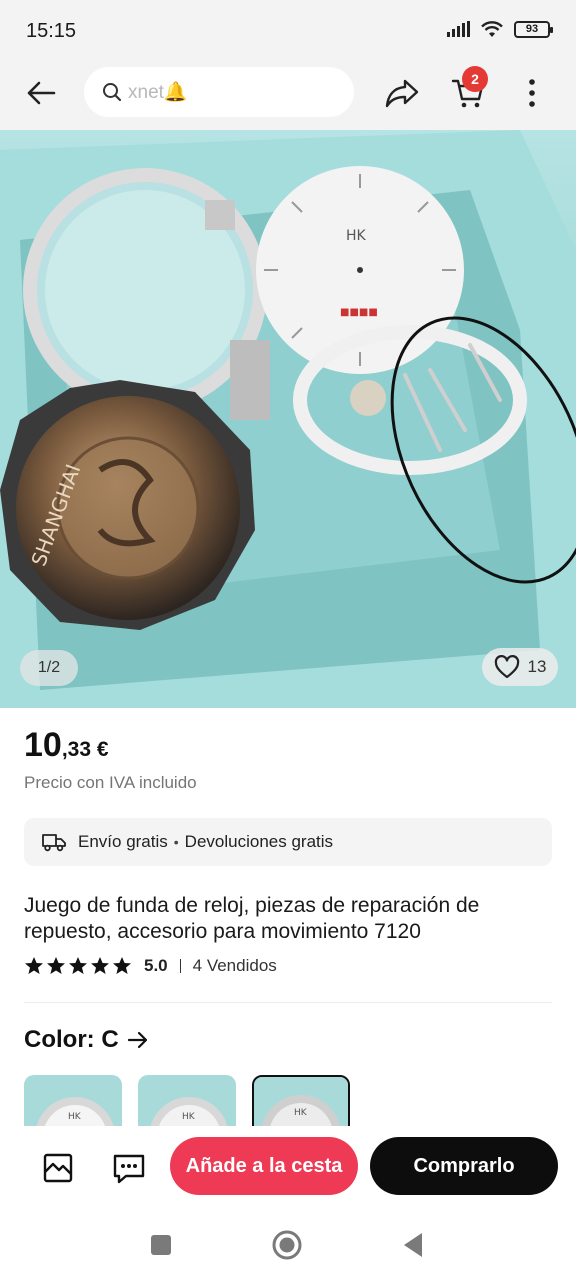  I want to click on free-returns-text: Devoluciones gratis, so click(259, 841).